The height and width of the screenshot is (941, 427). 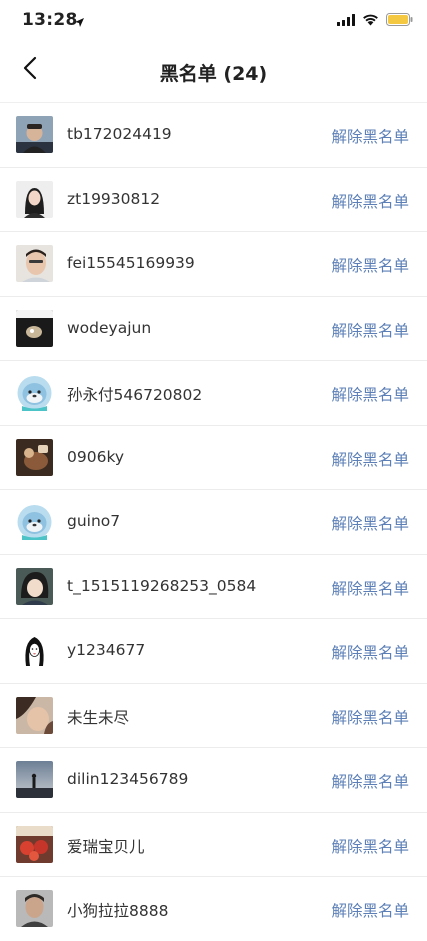 I want to click on list-item: 爱瑞宝贝儿 解除黑名单, so click(x=213, y=845).